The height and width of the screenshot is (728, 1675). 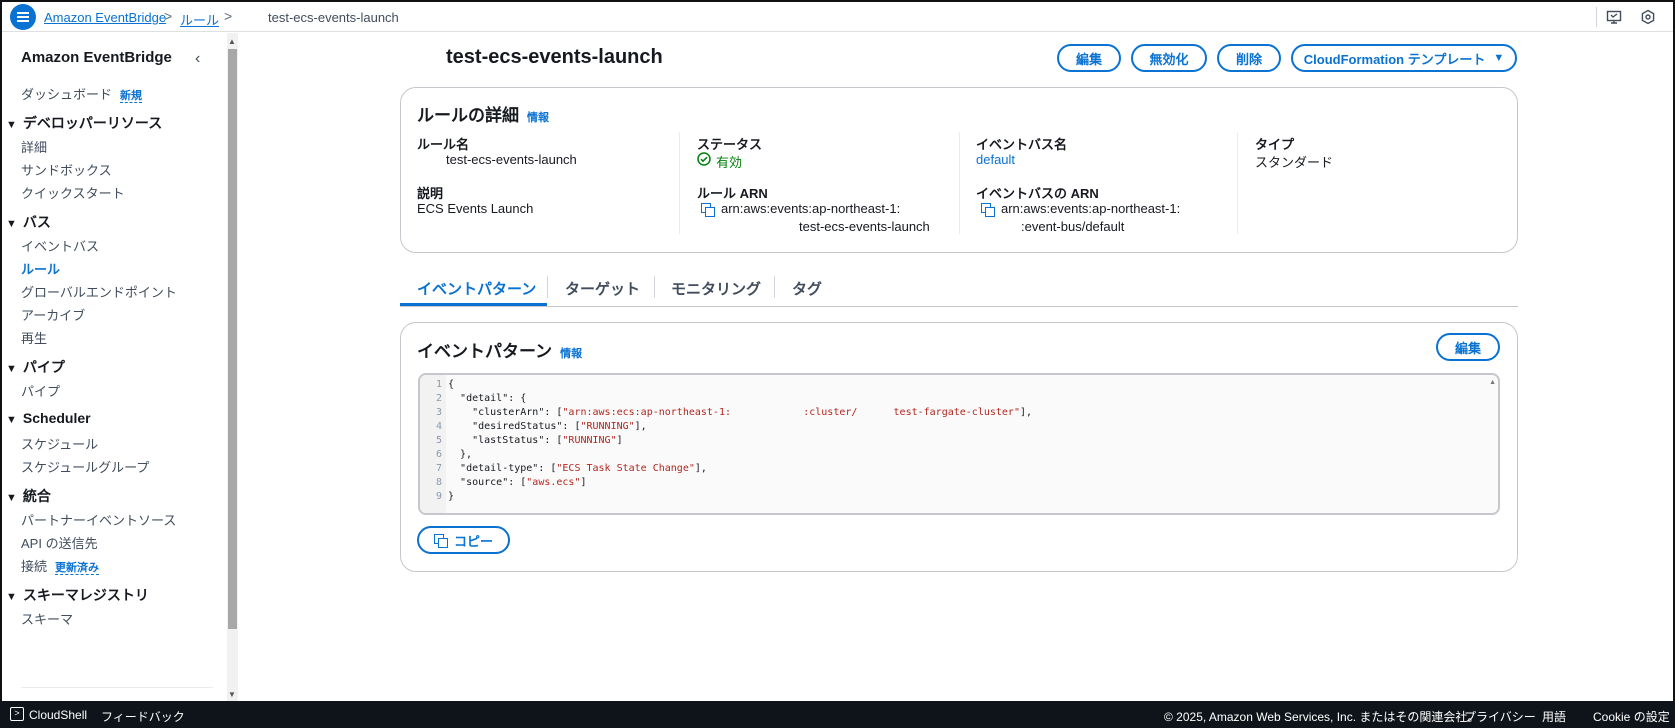 What do you see at coordinates (85, 466) in the screenshot?
I see `sidebar-item-schedule-groups: スケジュールグループ` at bounding box center [85, 466].